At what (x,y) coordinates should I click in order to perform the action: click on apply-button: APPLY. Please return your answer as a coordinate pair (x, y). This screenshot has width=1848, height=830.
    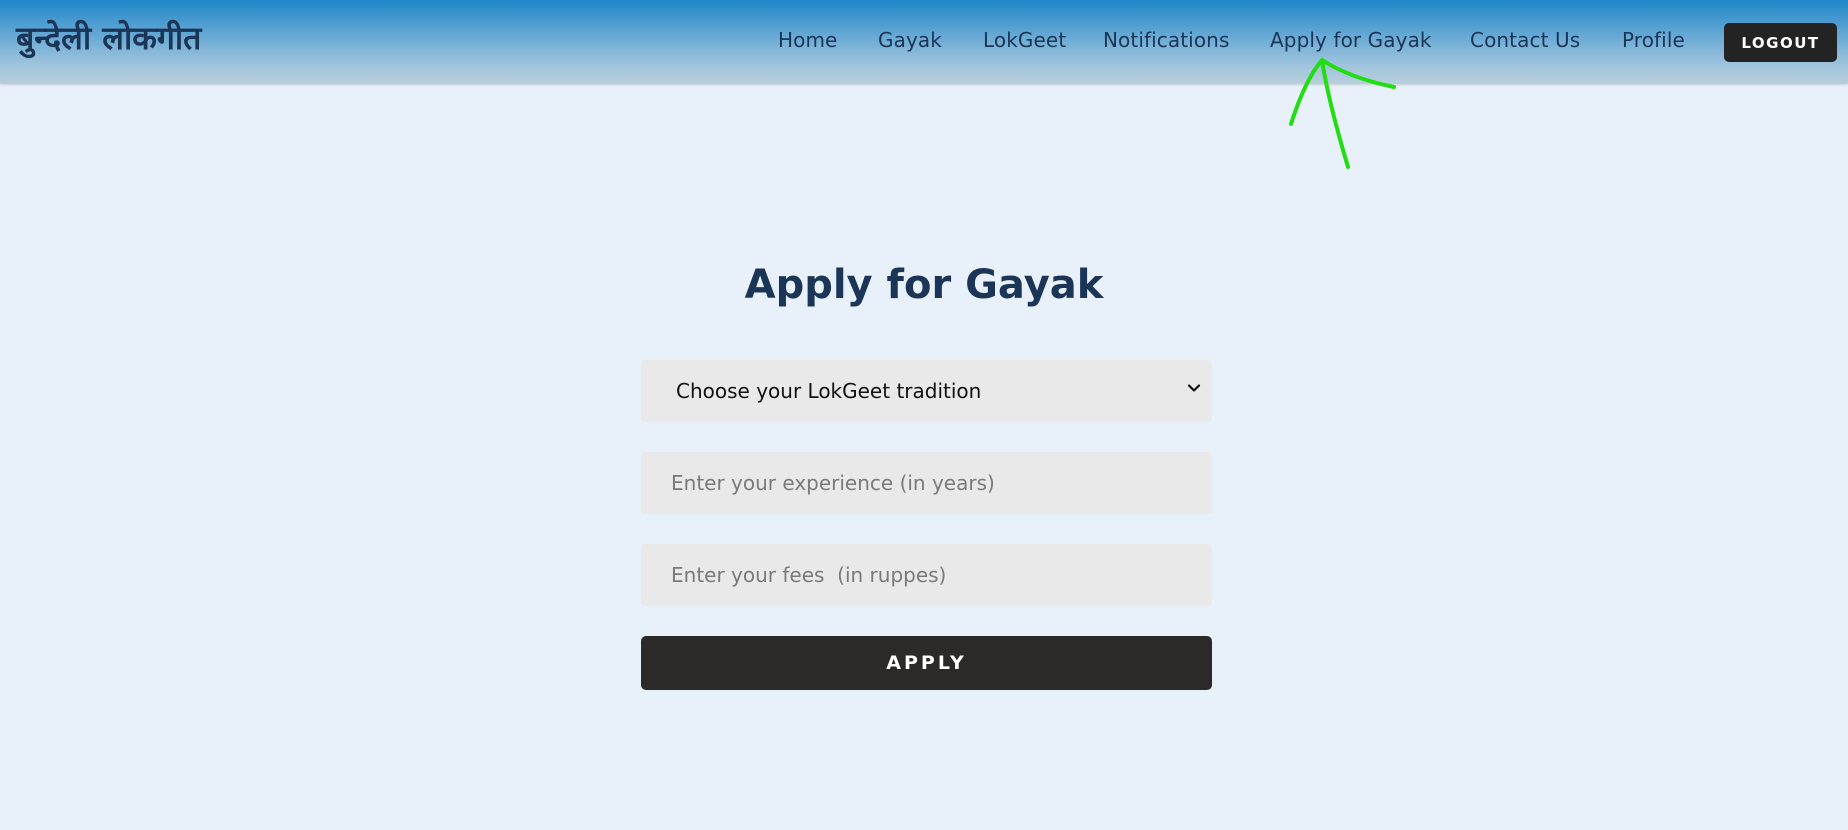
    Looking at the image, I should click on (926, 663).